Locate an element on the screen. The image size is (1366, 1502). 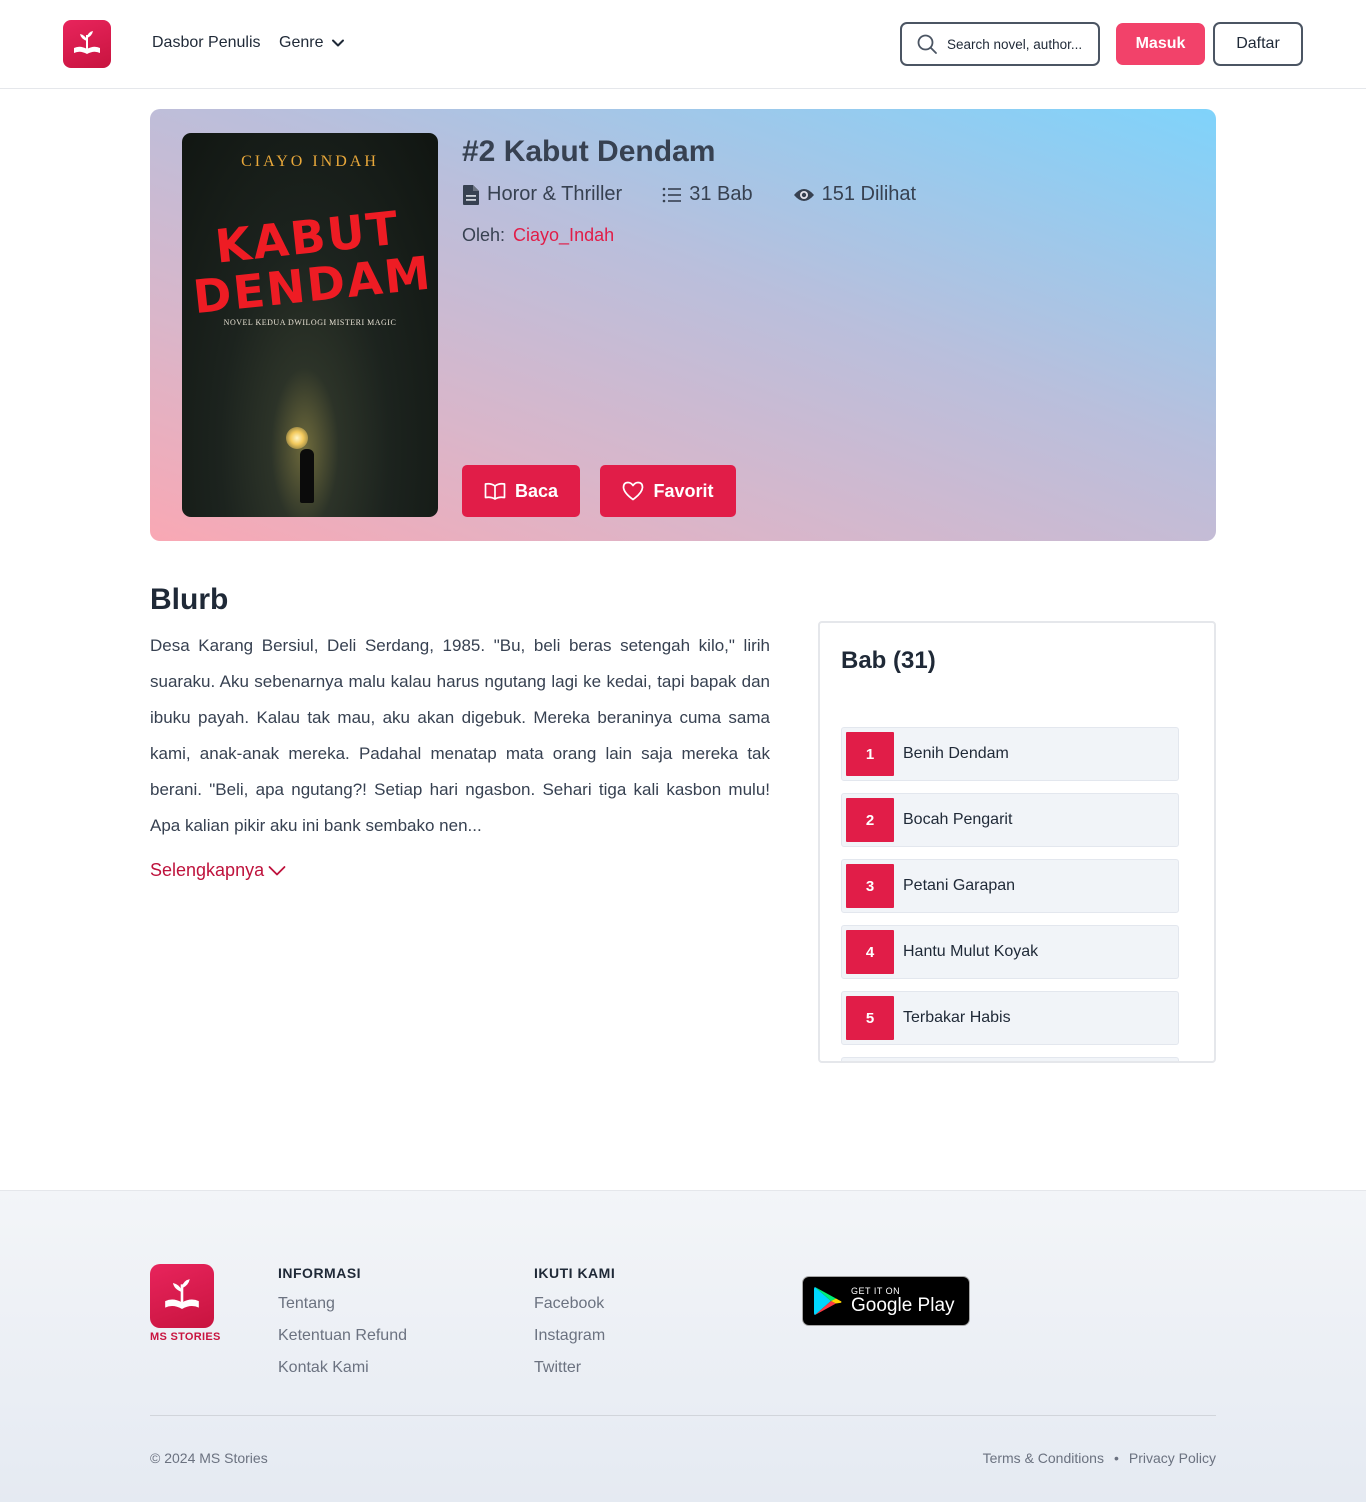
copyright-text: © 2024 MS Stories is located at coordinates (209, 1458).